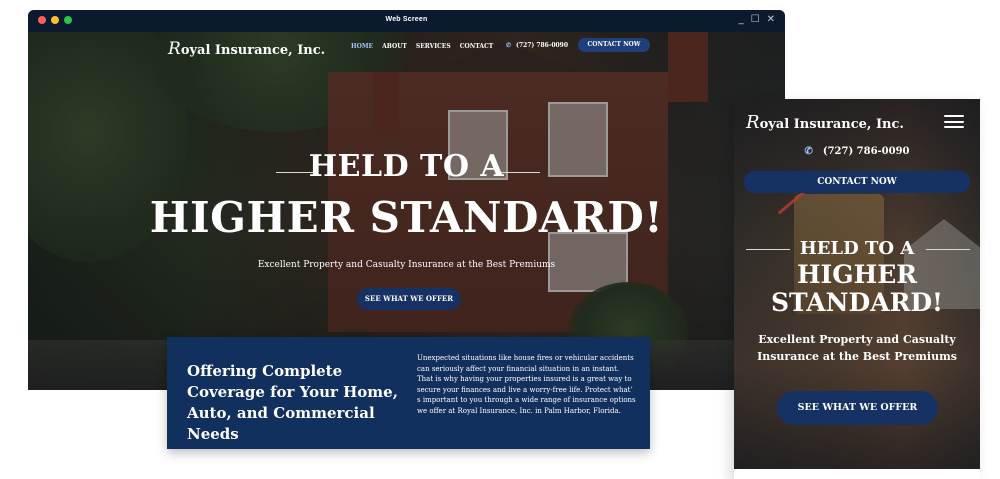 The height and width of the screenshot is (479, 1000). What do you see at coordinates (477, 46) in the screenshot?
I see `nav-item-contact: CONTACT` at bounding box center [477, 46].